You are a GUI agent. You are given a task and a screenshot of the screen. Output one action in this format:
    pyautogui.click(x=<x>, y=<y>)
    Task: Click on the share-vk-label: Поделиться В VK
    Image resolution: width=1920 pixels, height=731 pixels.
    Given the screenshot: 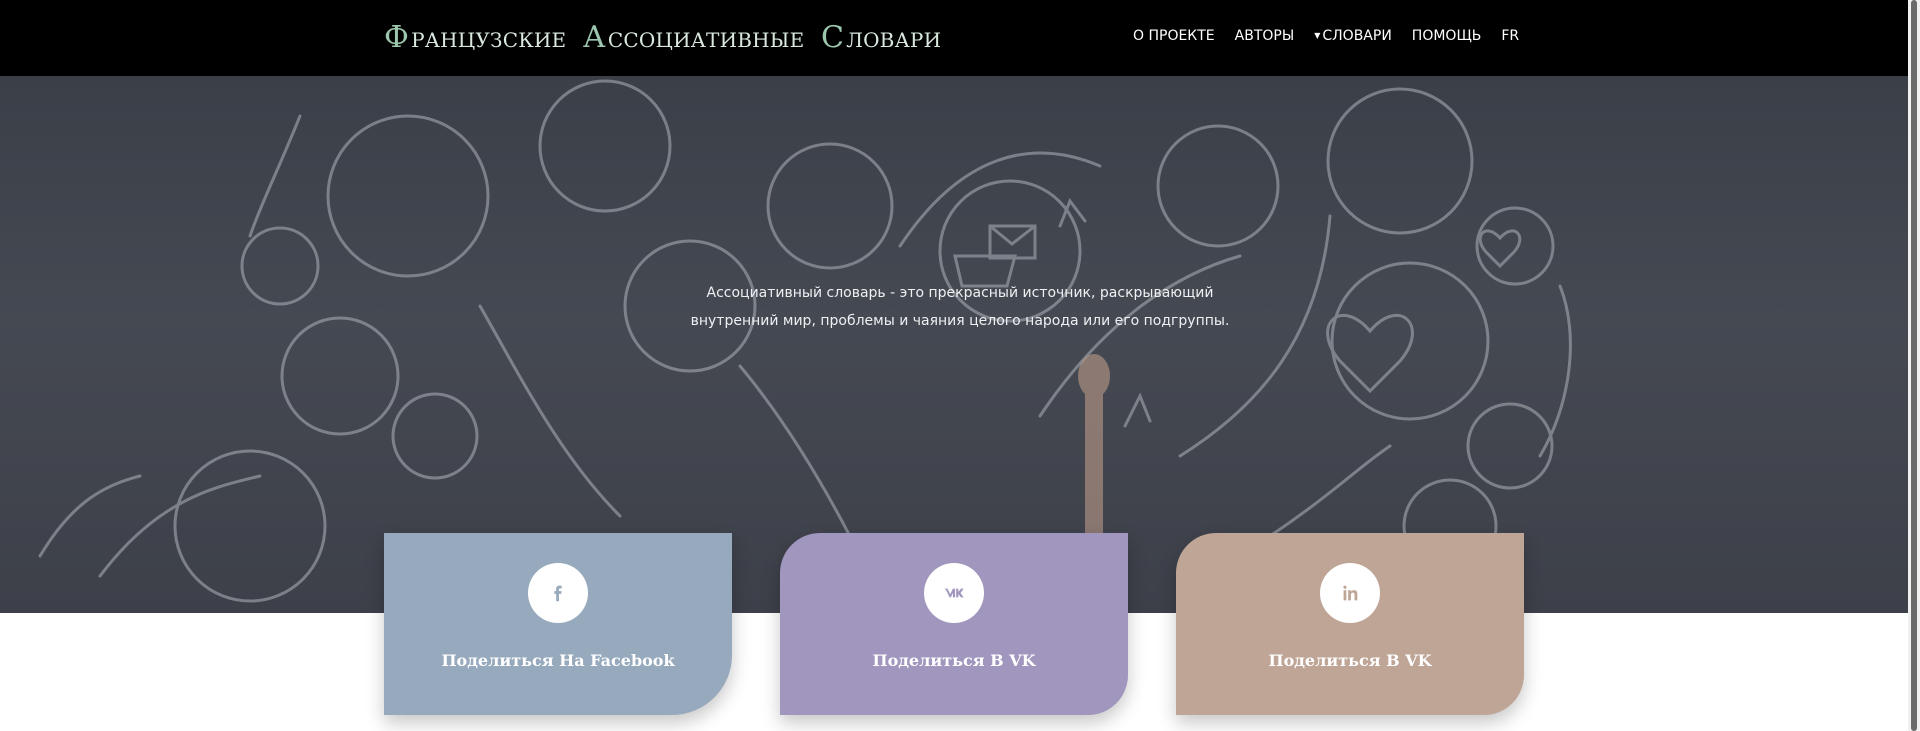 What is the action you would take?
    pyautogui.click(x=954, y=660)
    